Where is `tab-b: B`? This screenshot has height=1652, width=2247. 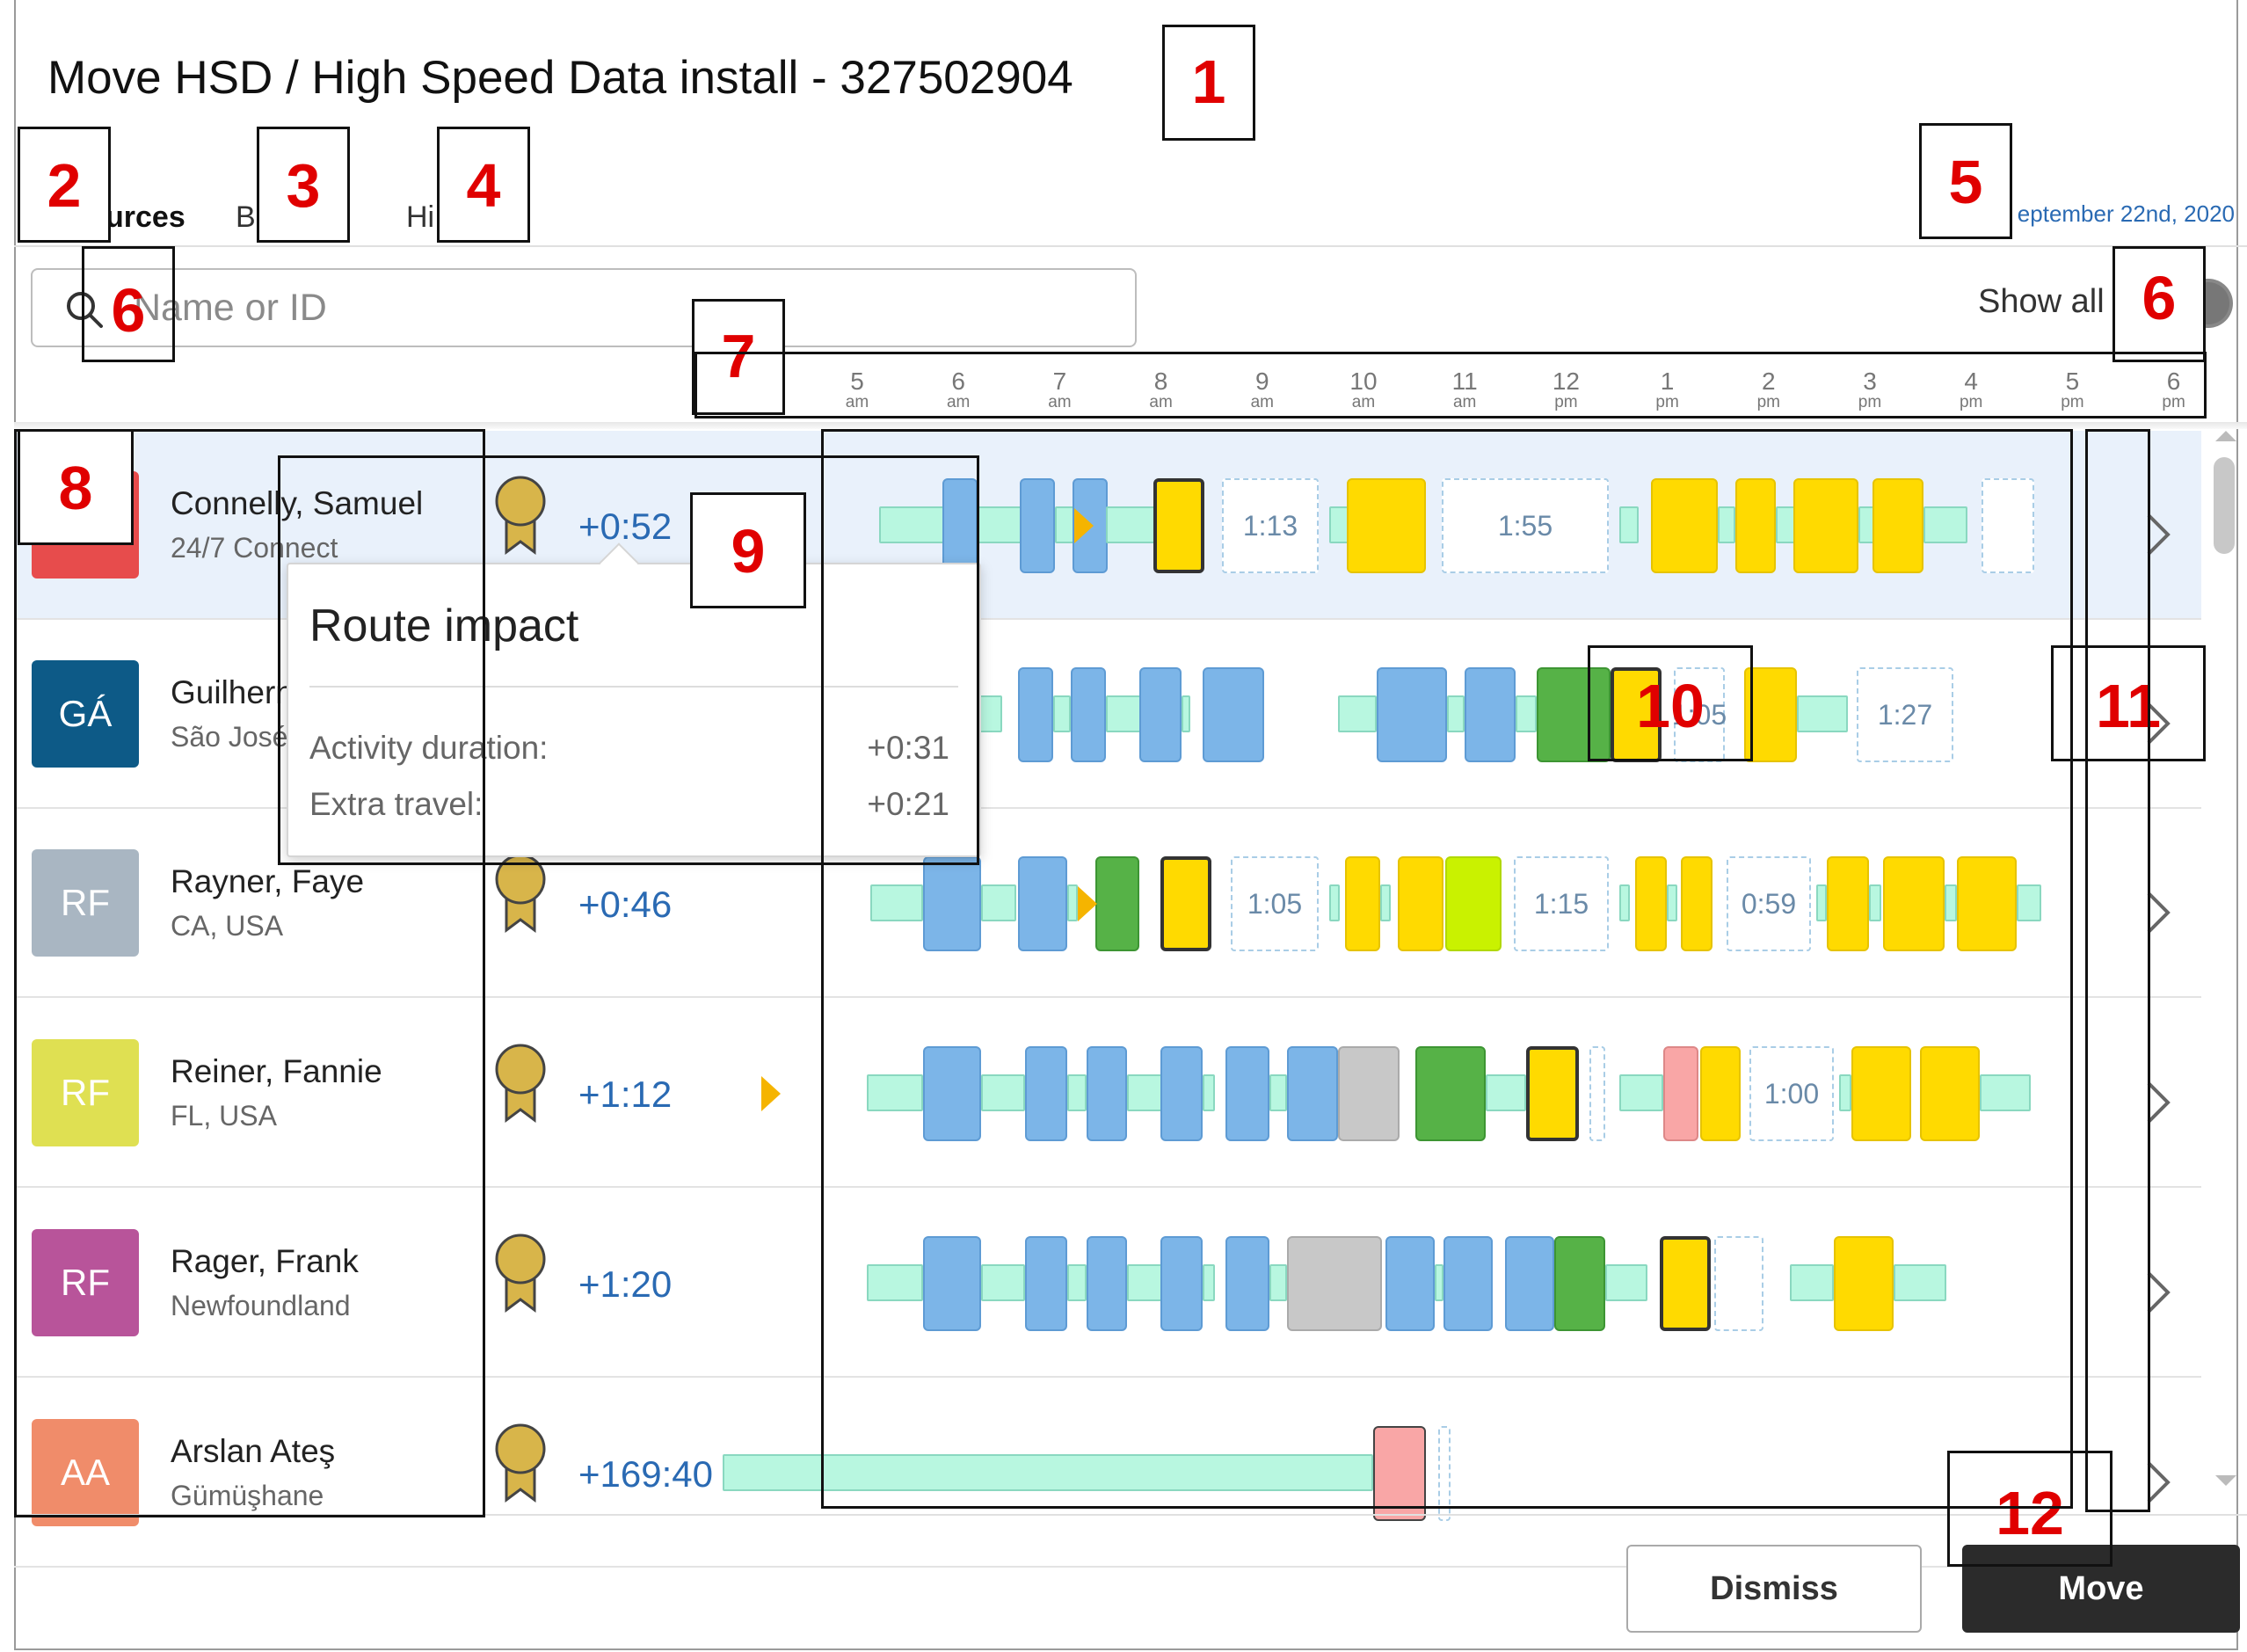
tab-b: B is located at coordinates (246, 218).